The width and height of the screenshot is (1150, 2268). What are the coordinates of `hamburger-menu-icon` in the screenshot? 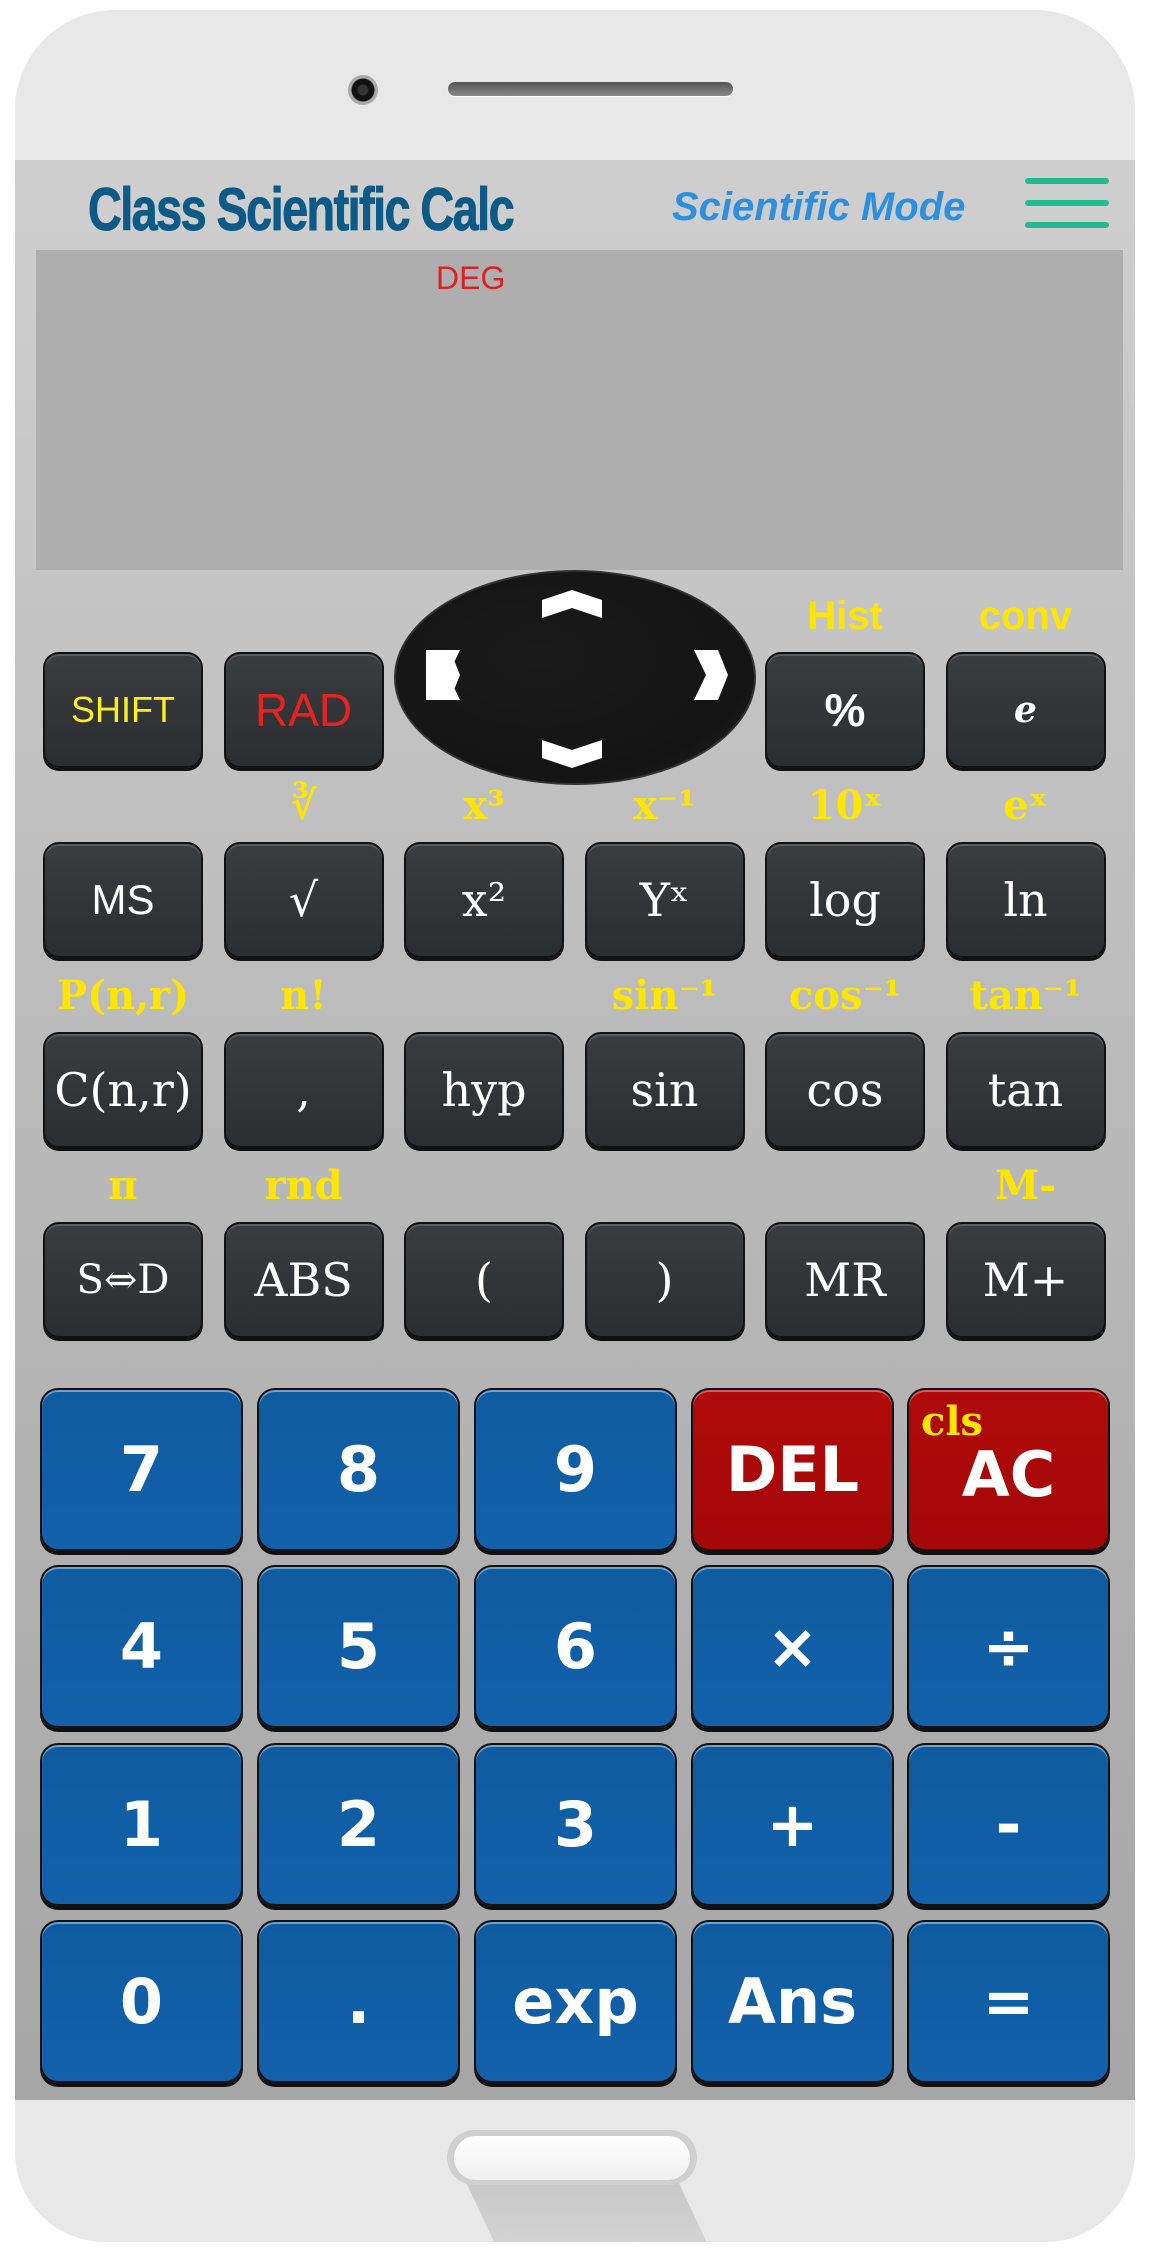 It's located at (1067, 204).